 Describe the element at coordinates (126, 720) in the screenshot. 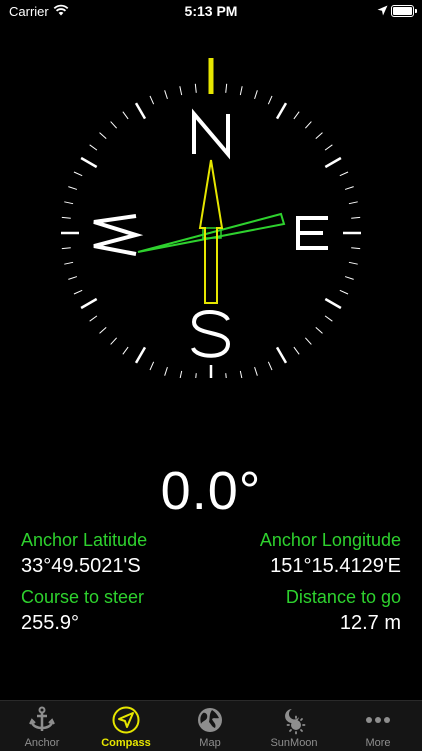

I see `compass-navigation-icon` at that location.